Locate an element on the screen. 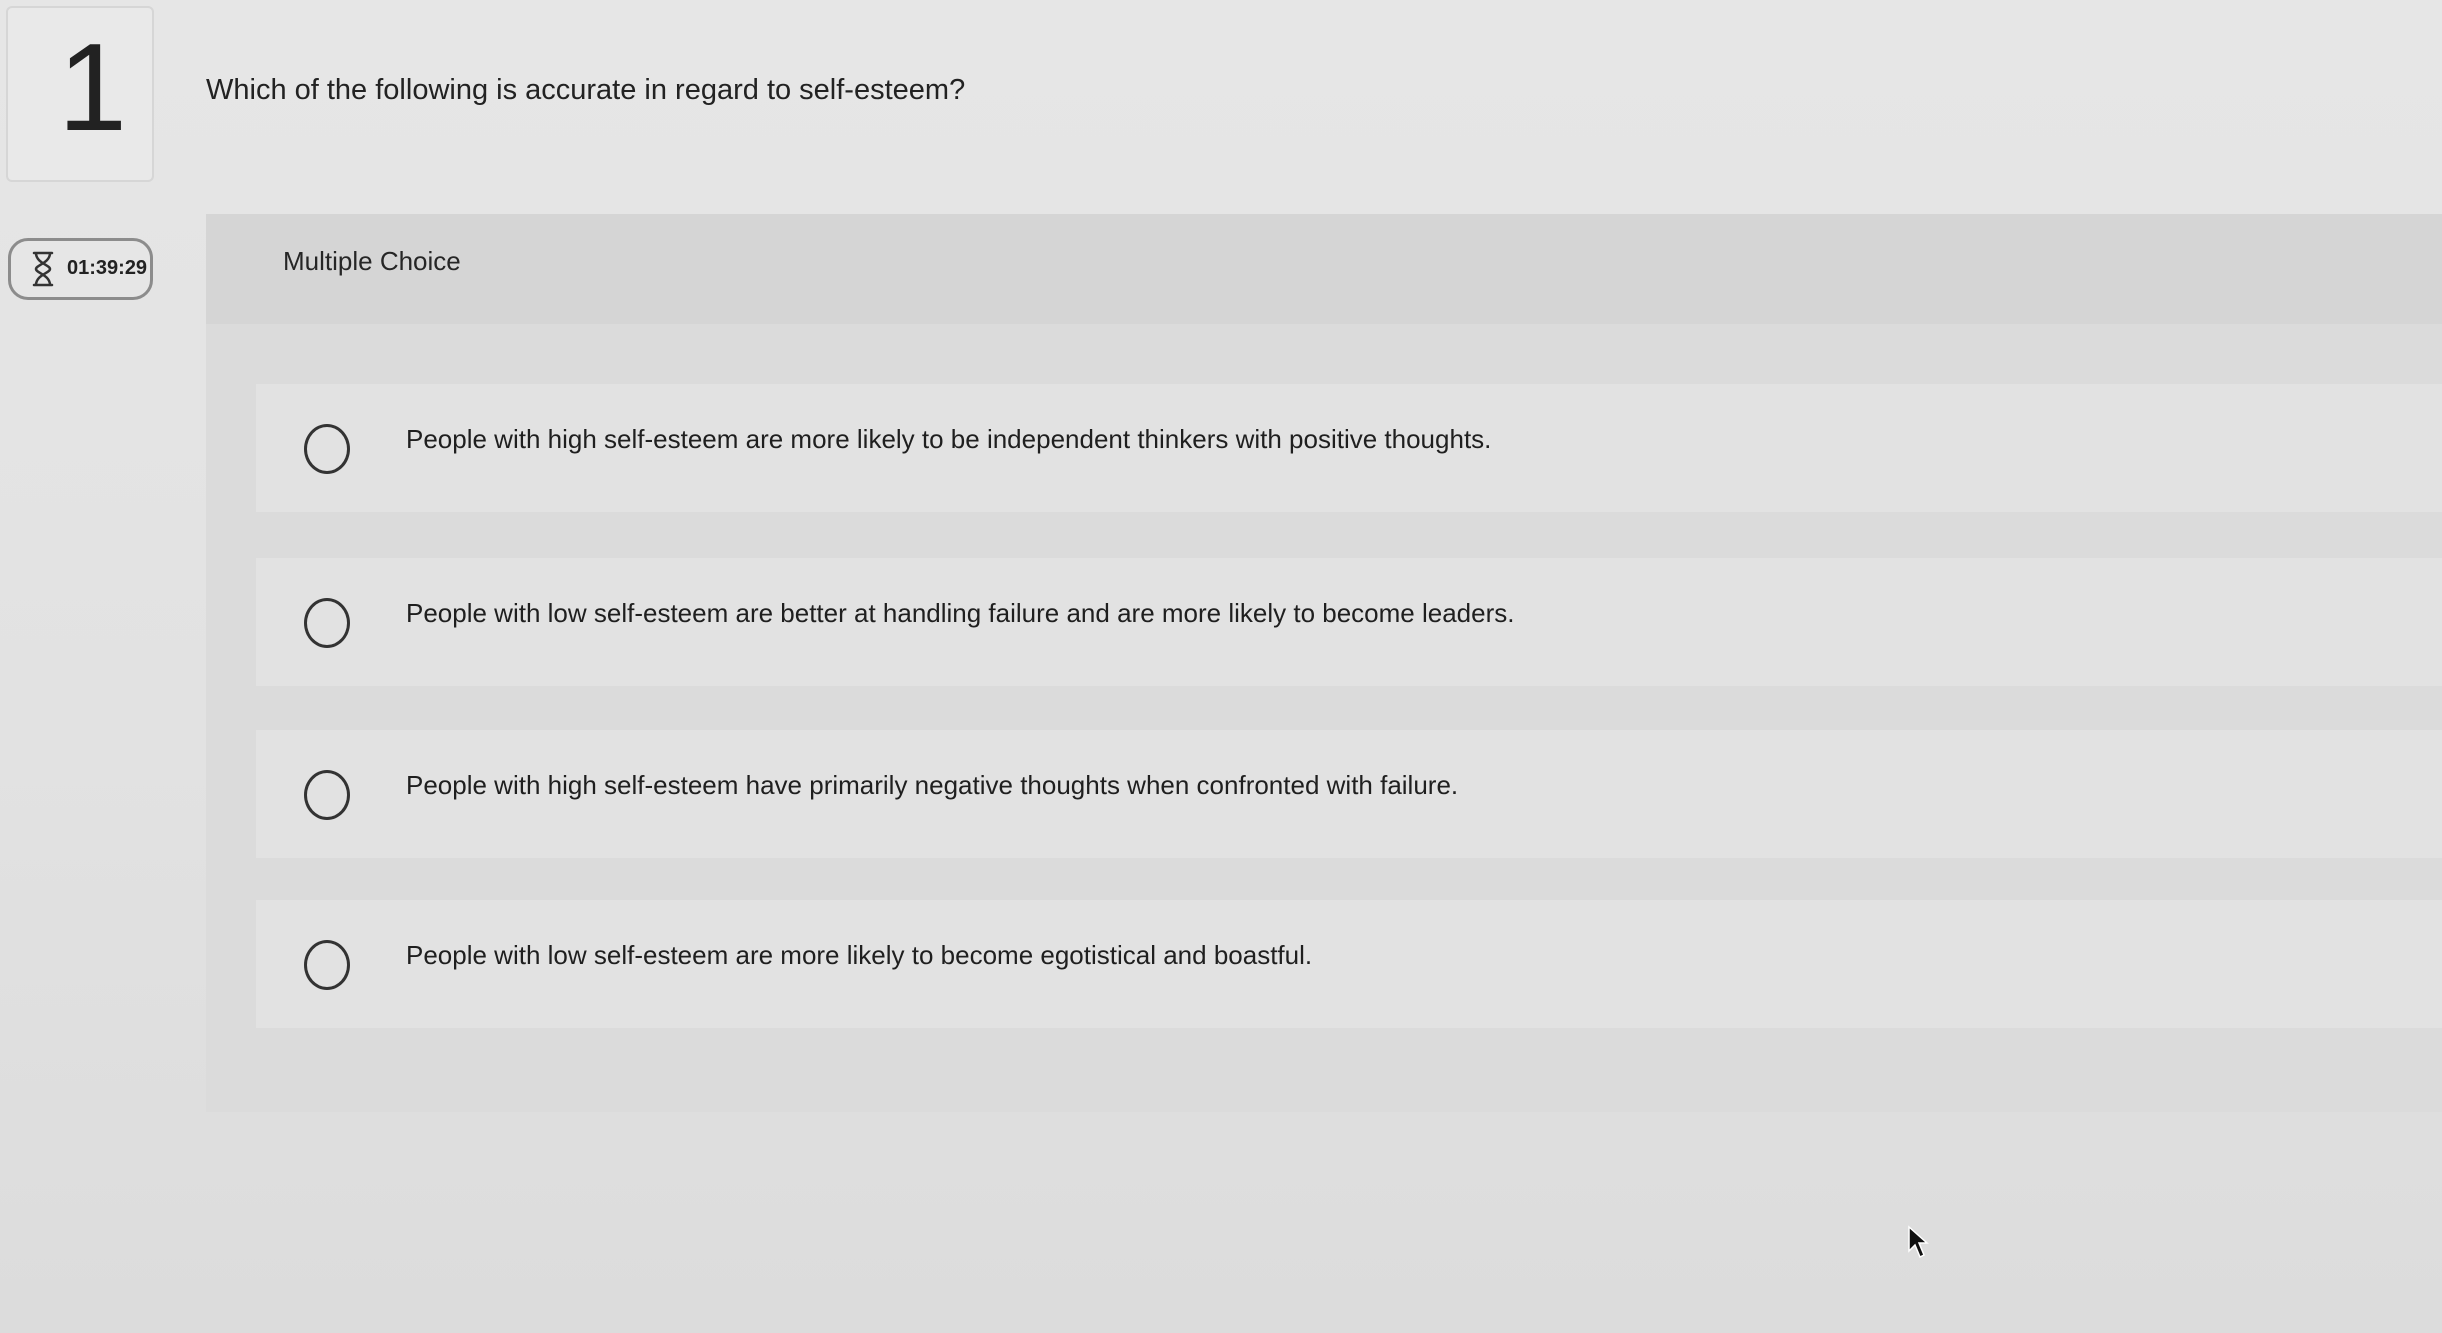 The height and width of the screenshot is (1333, 2442). timer: 01:39:29 is located at coordinates (80, 269).